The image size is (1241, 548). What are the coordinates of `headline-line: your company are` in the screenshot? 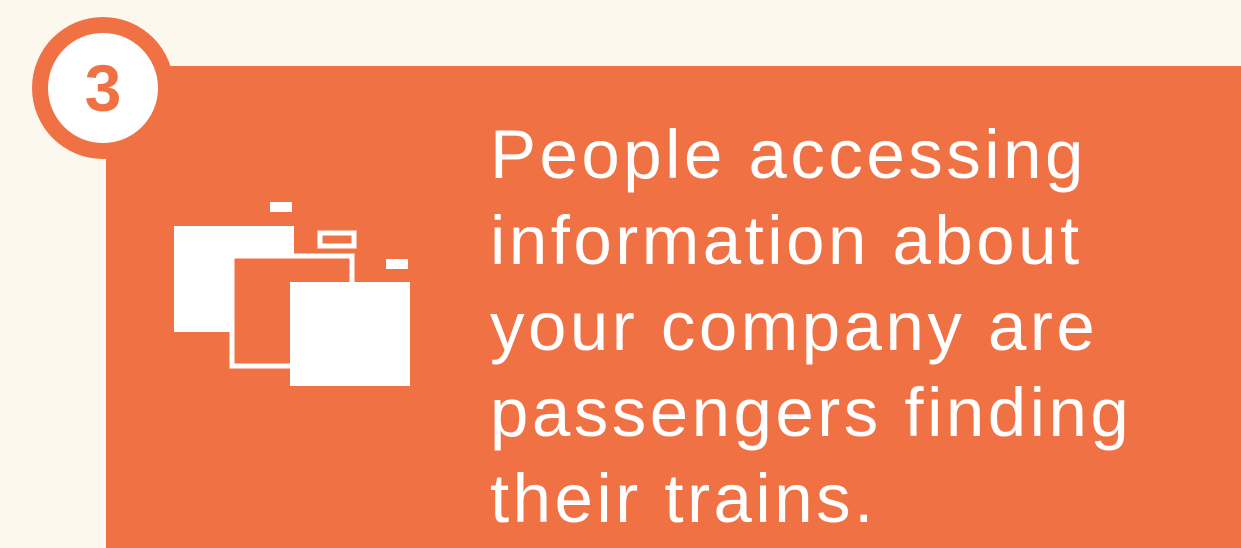 It's located at (794, 326).